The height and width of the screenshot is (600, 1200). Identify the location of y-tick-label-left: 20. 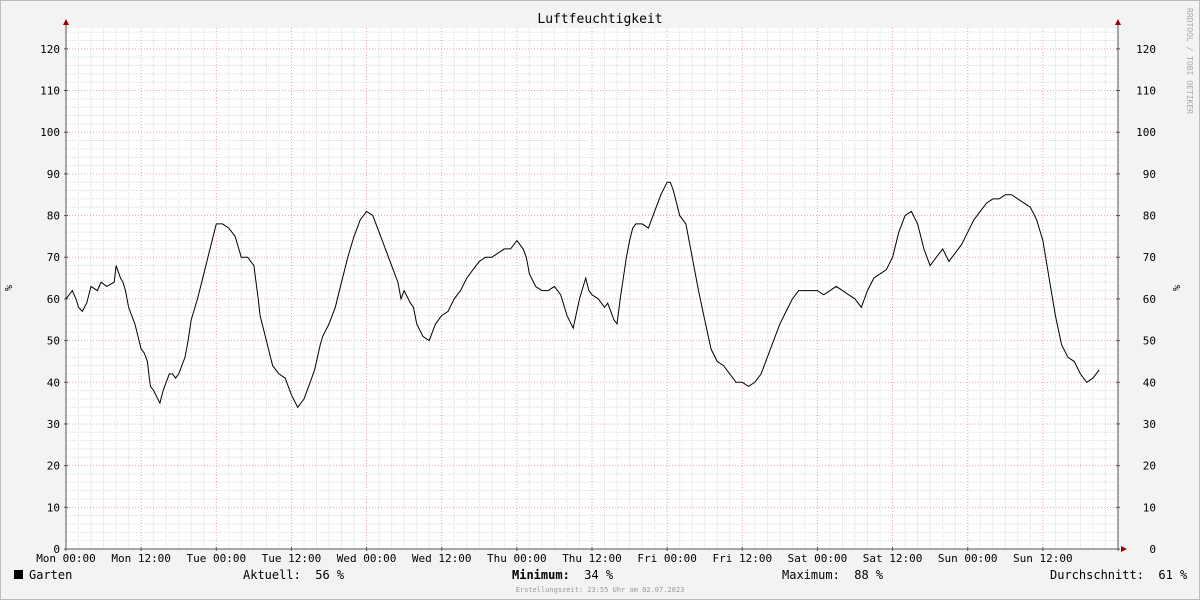
(53, 466).